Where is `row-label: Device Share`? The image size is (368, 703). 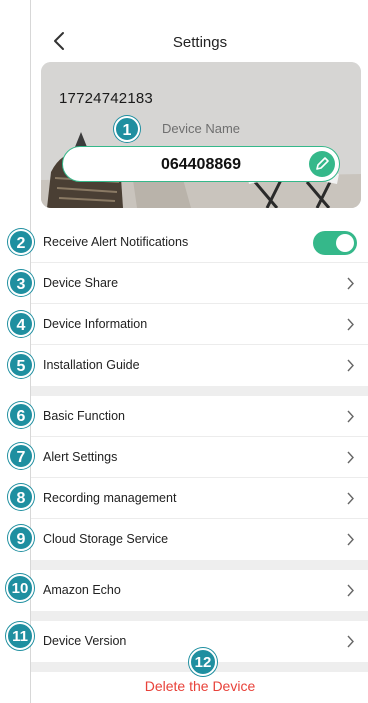
row-label: Device Share is located at coordinates (81, 283).